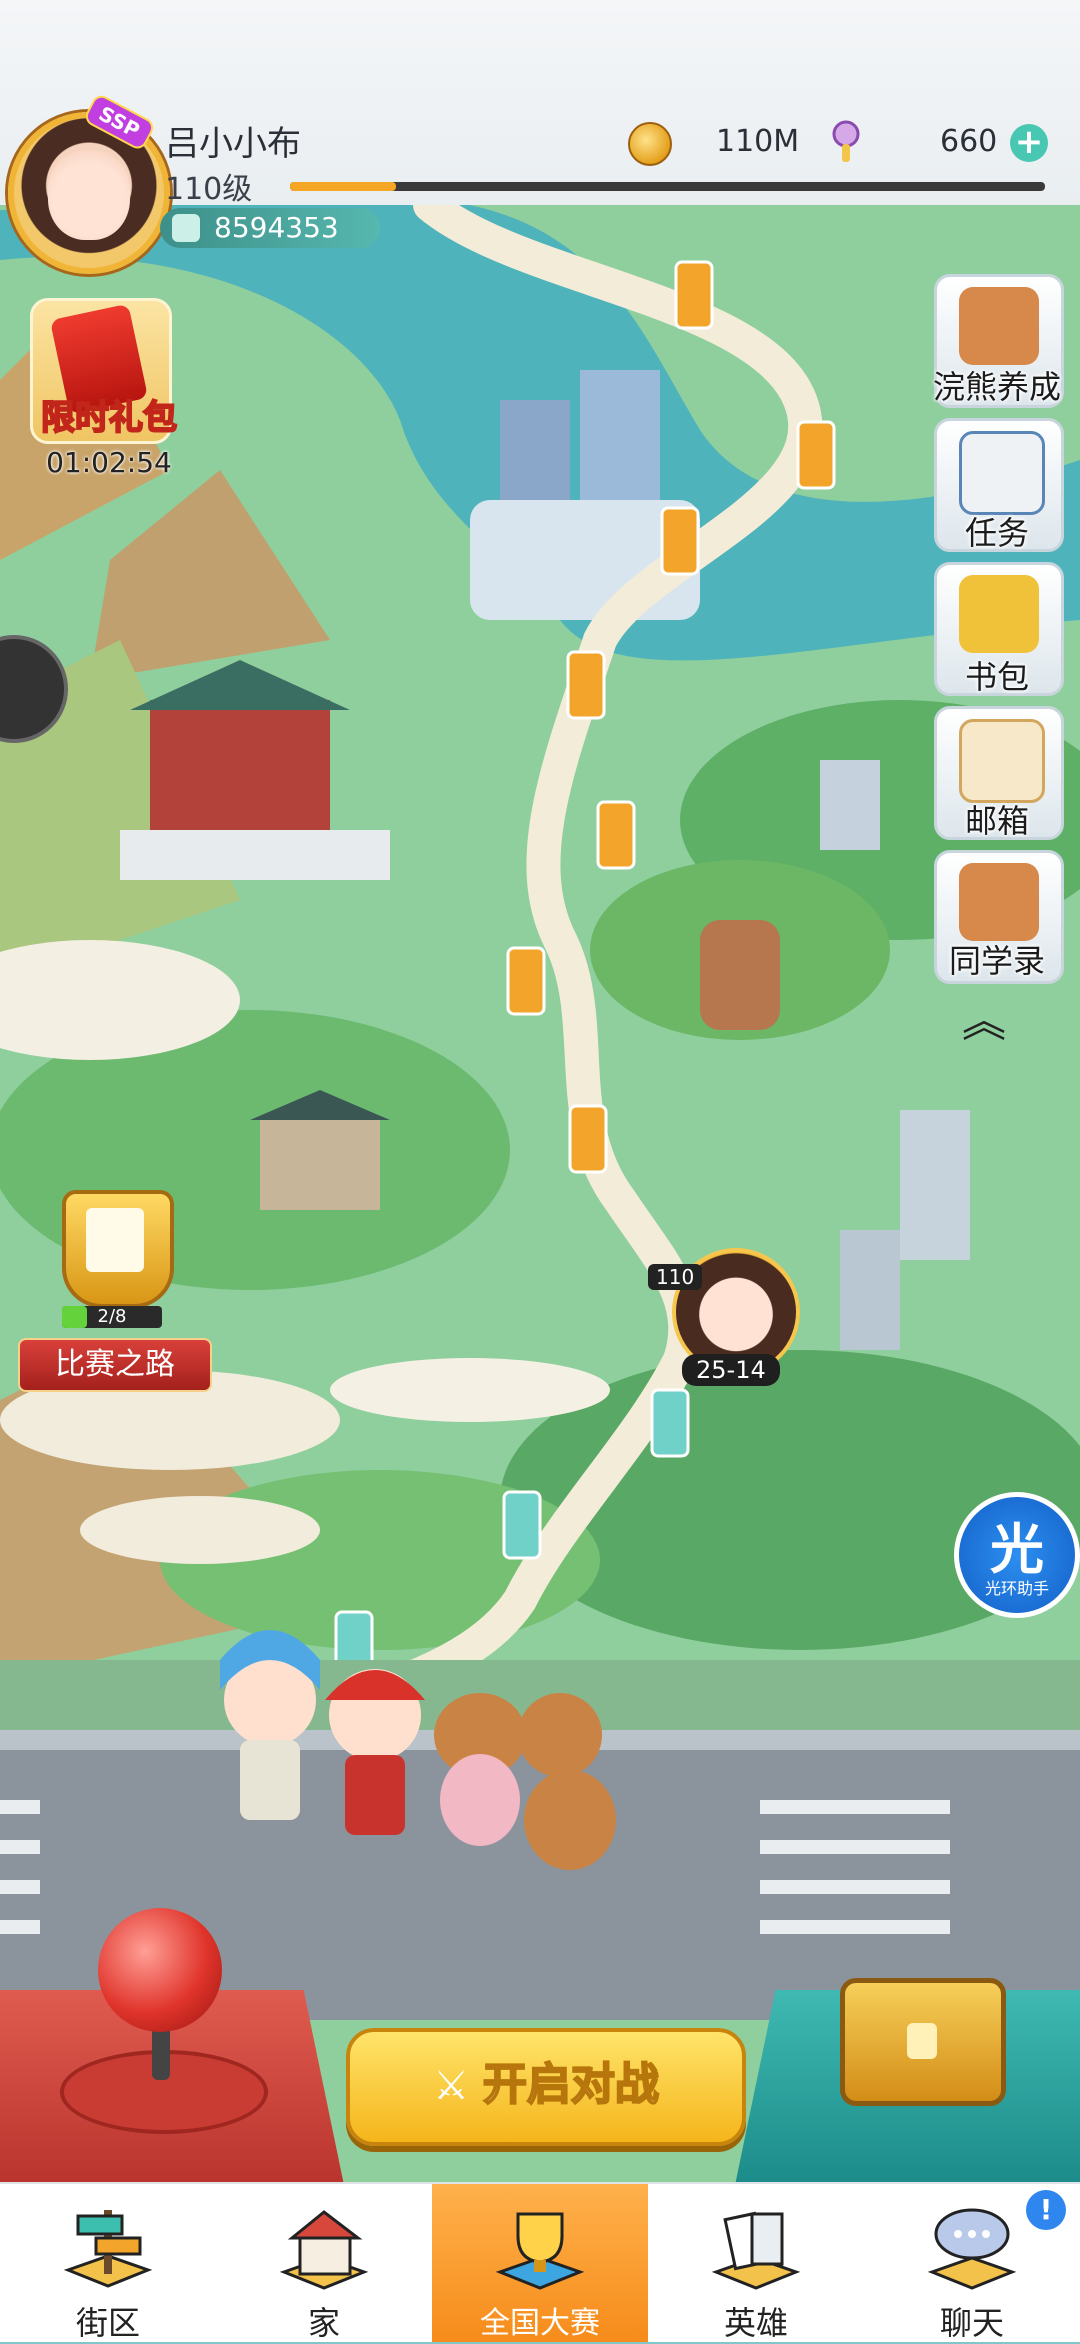 The image size is (1080, 2344). I want to click on competition-progress-text: 2/8, so click(112, 1316).